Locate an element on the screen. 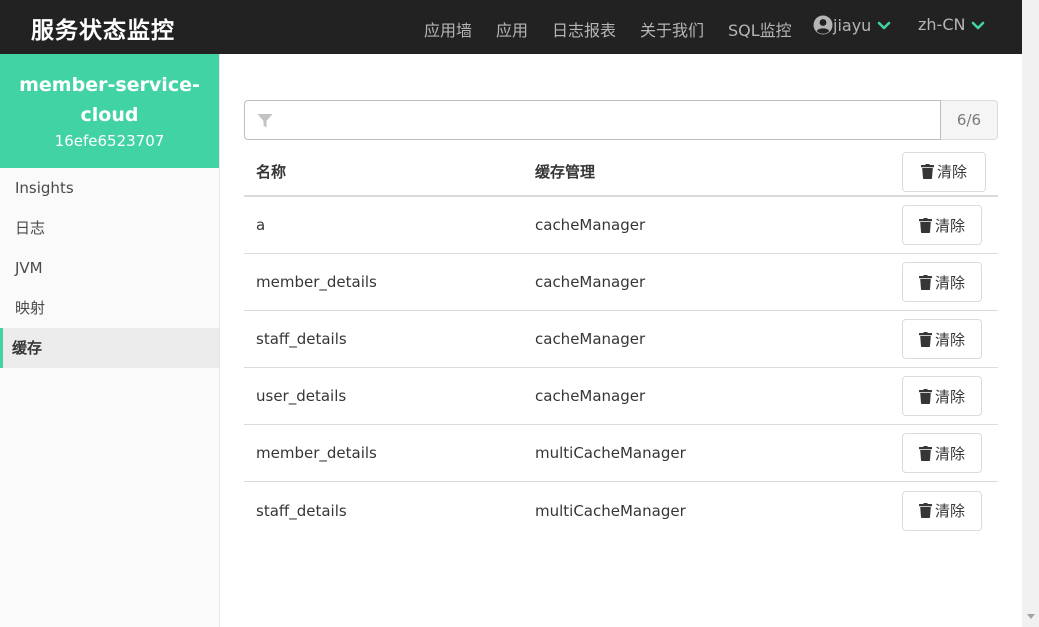 The width and height of the screenshot is (1039, 627). sidebar-item-insights: Insights is located at coordinates (109, 188).